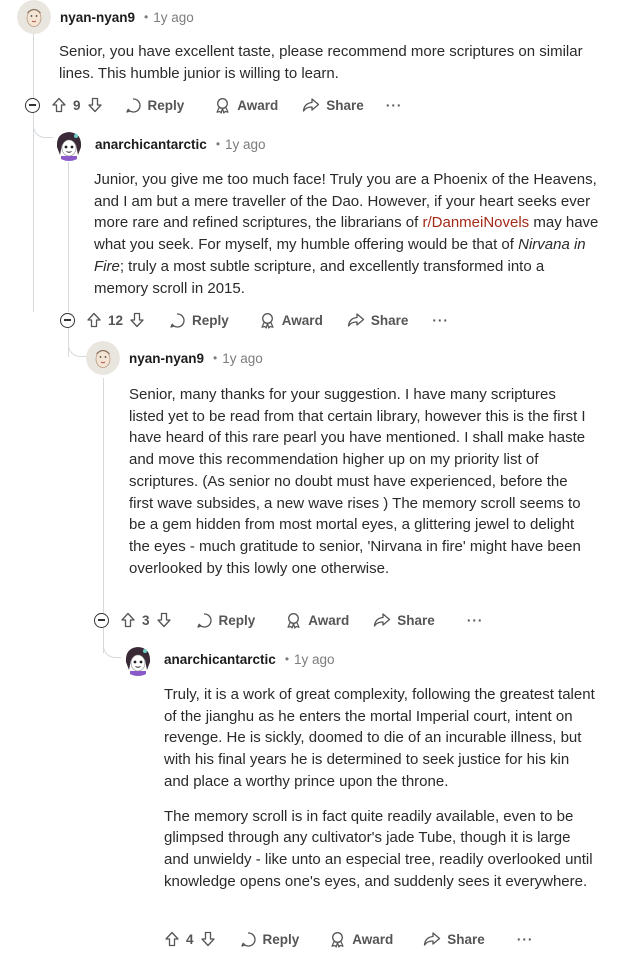 This screenshot has height=960, width=618. I want to click on vote-group: 4, so click(190, 939).